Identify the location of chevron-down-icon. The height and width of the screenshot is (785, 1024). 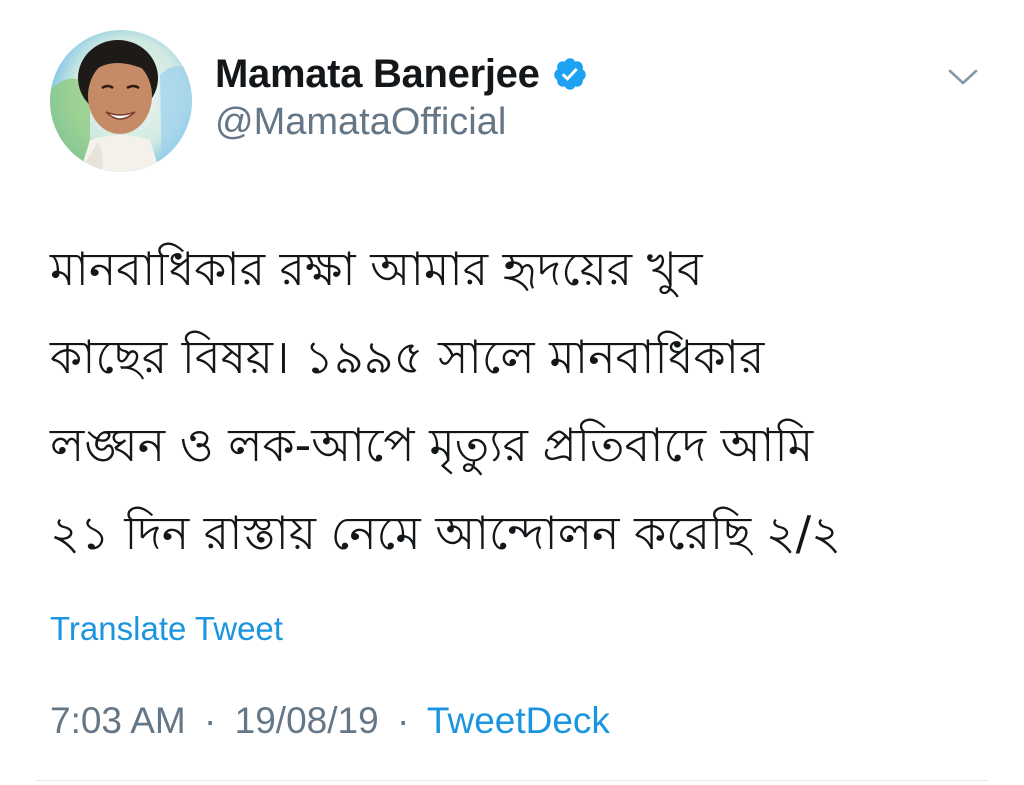
(963, 77).